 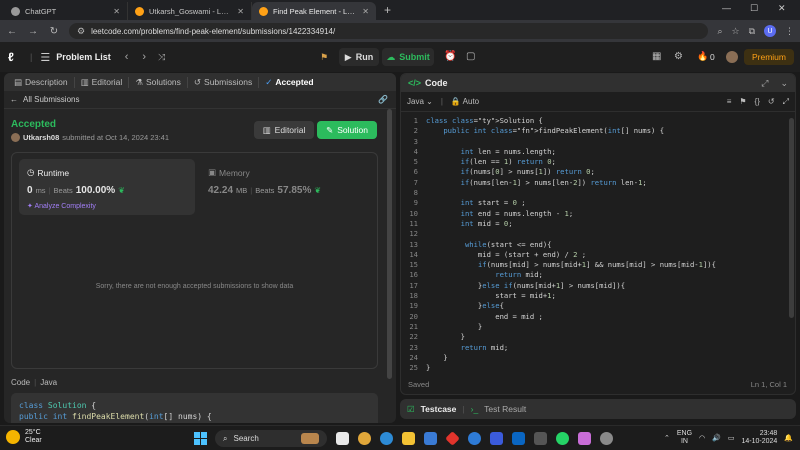 What do you see at coordinates (389, 244) in the screenshot?
I see `left-scrollbar` at bounding box center [389, 244].